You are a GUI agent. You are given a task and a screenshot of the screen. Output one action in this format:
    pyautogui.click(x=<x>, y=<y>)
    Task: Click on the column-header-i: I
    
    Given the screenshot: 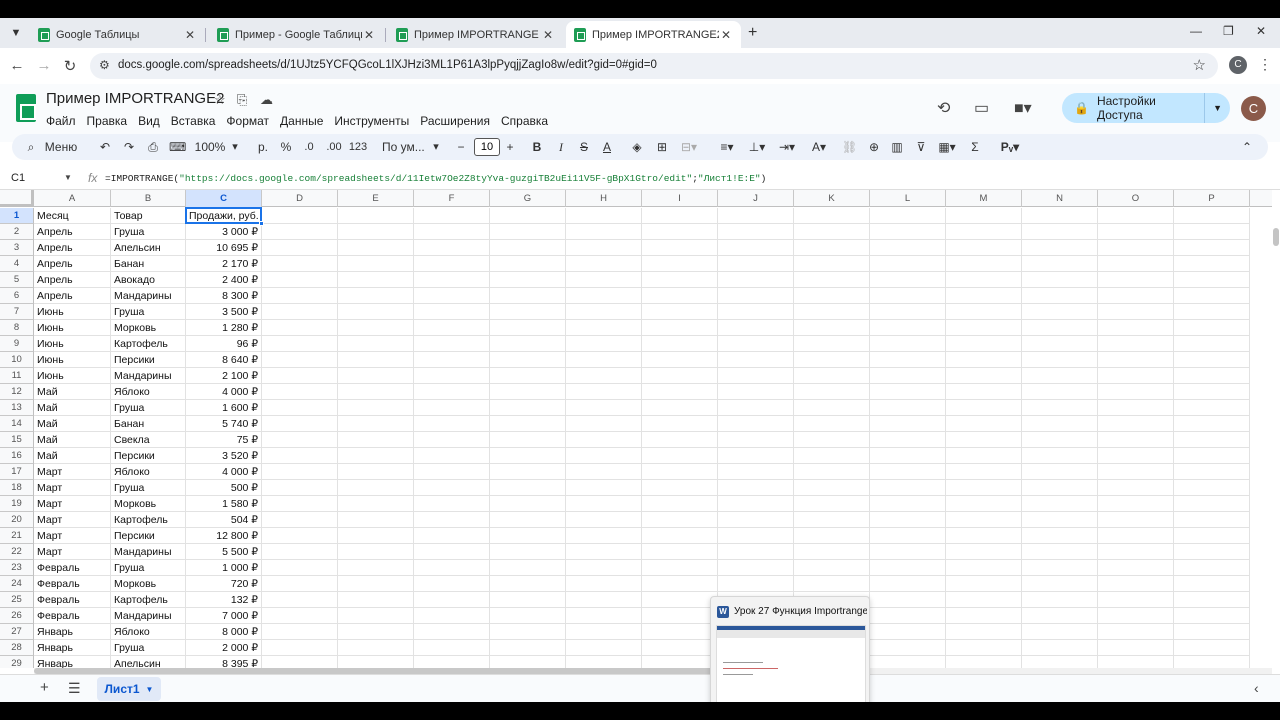 What is the action you would take?
    pyautogui.click(x=680, y=198)
    